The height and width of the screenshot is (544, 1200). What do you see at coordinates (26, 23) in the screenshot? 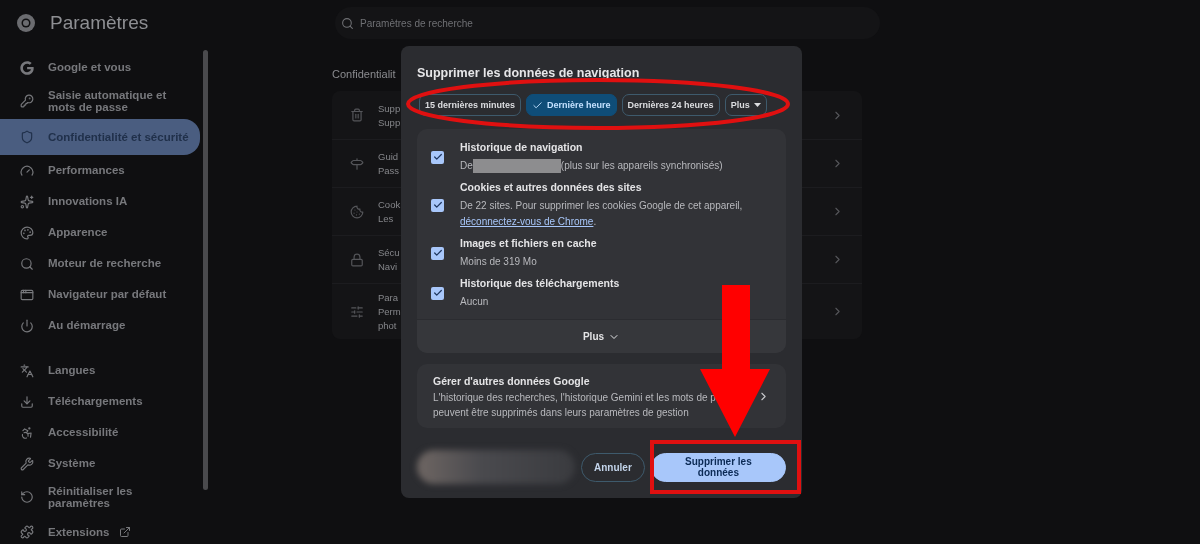
I see `chrome-logo-icon` at bounding box center [26, 23].